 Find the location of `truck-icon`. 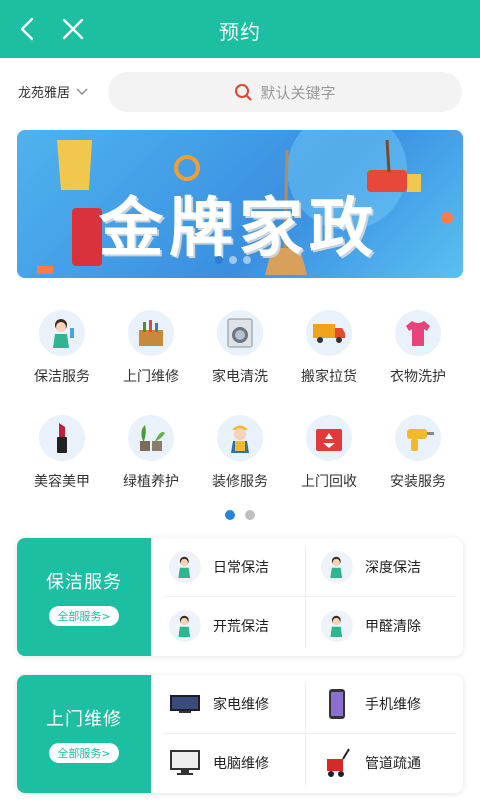

truck-icon is located at coordinates (329, 333).